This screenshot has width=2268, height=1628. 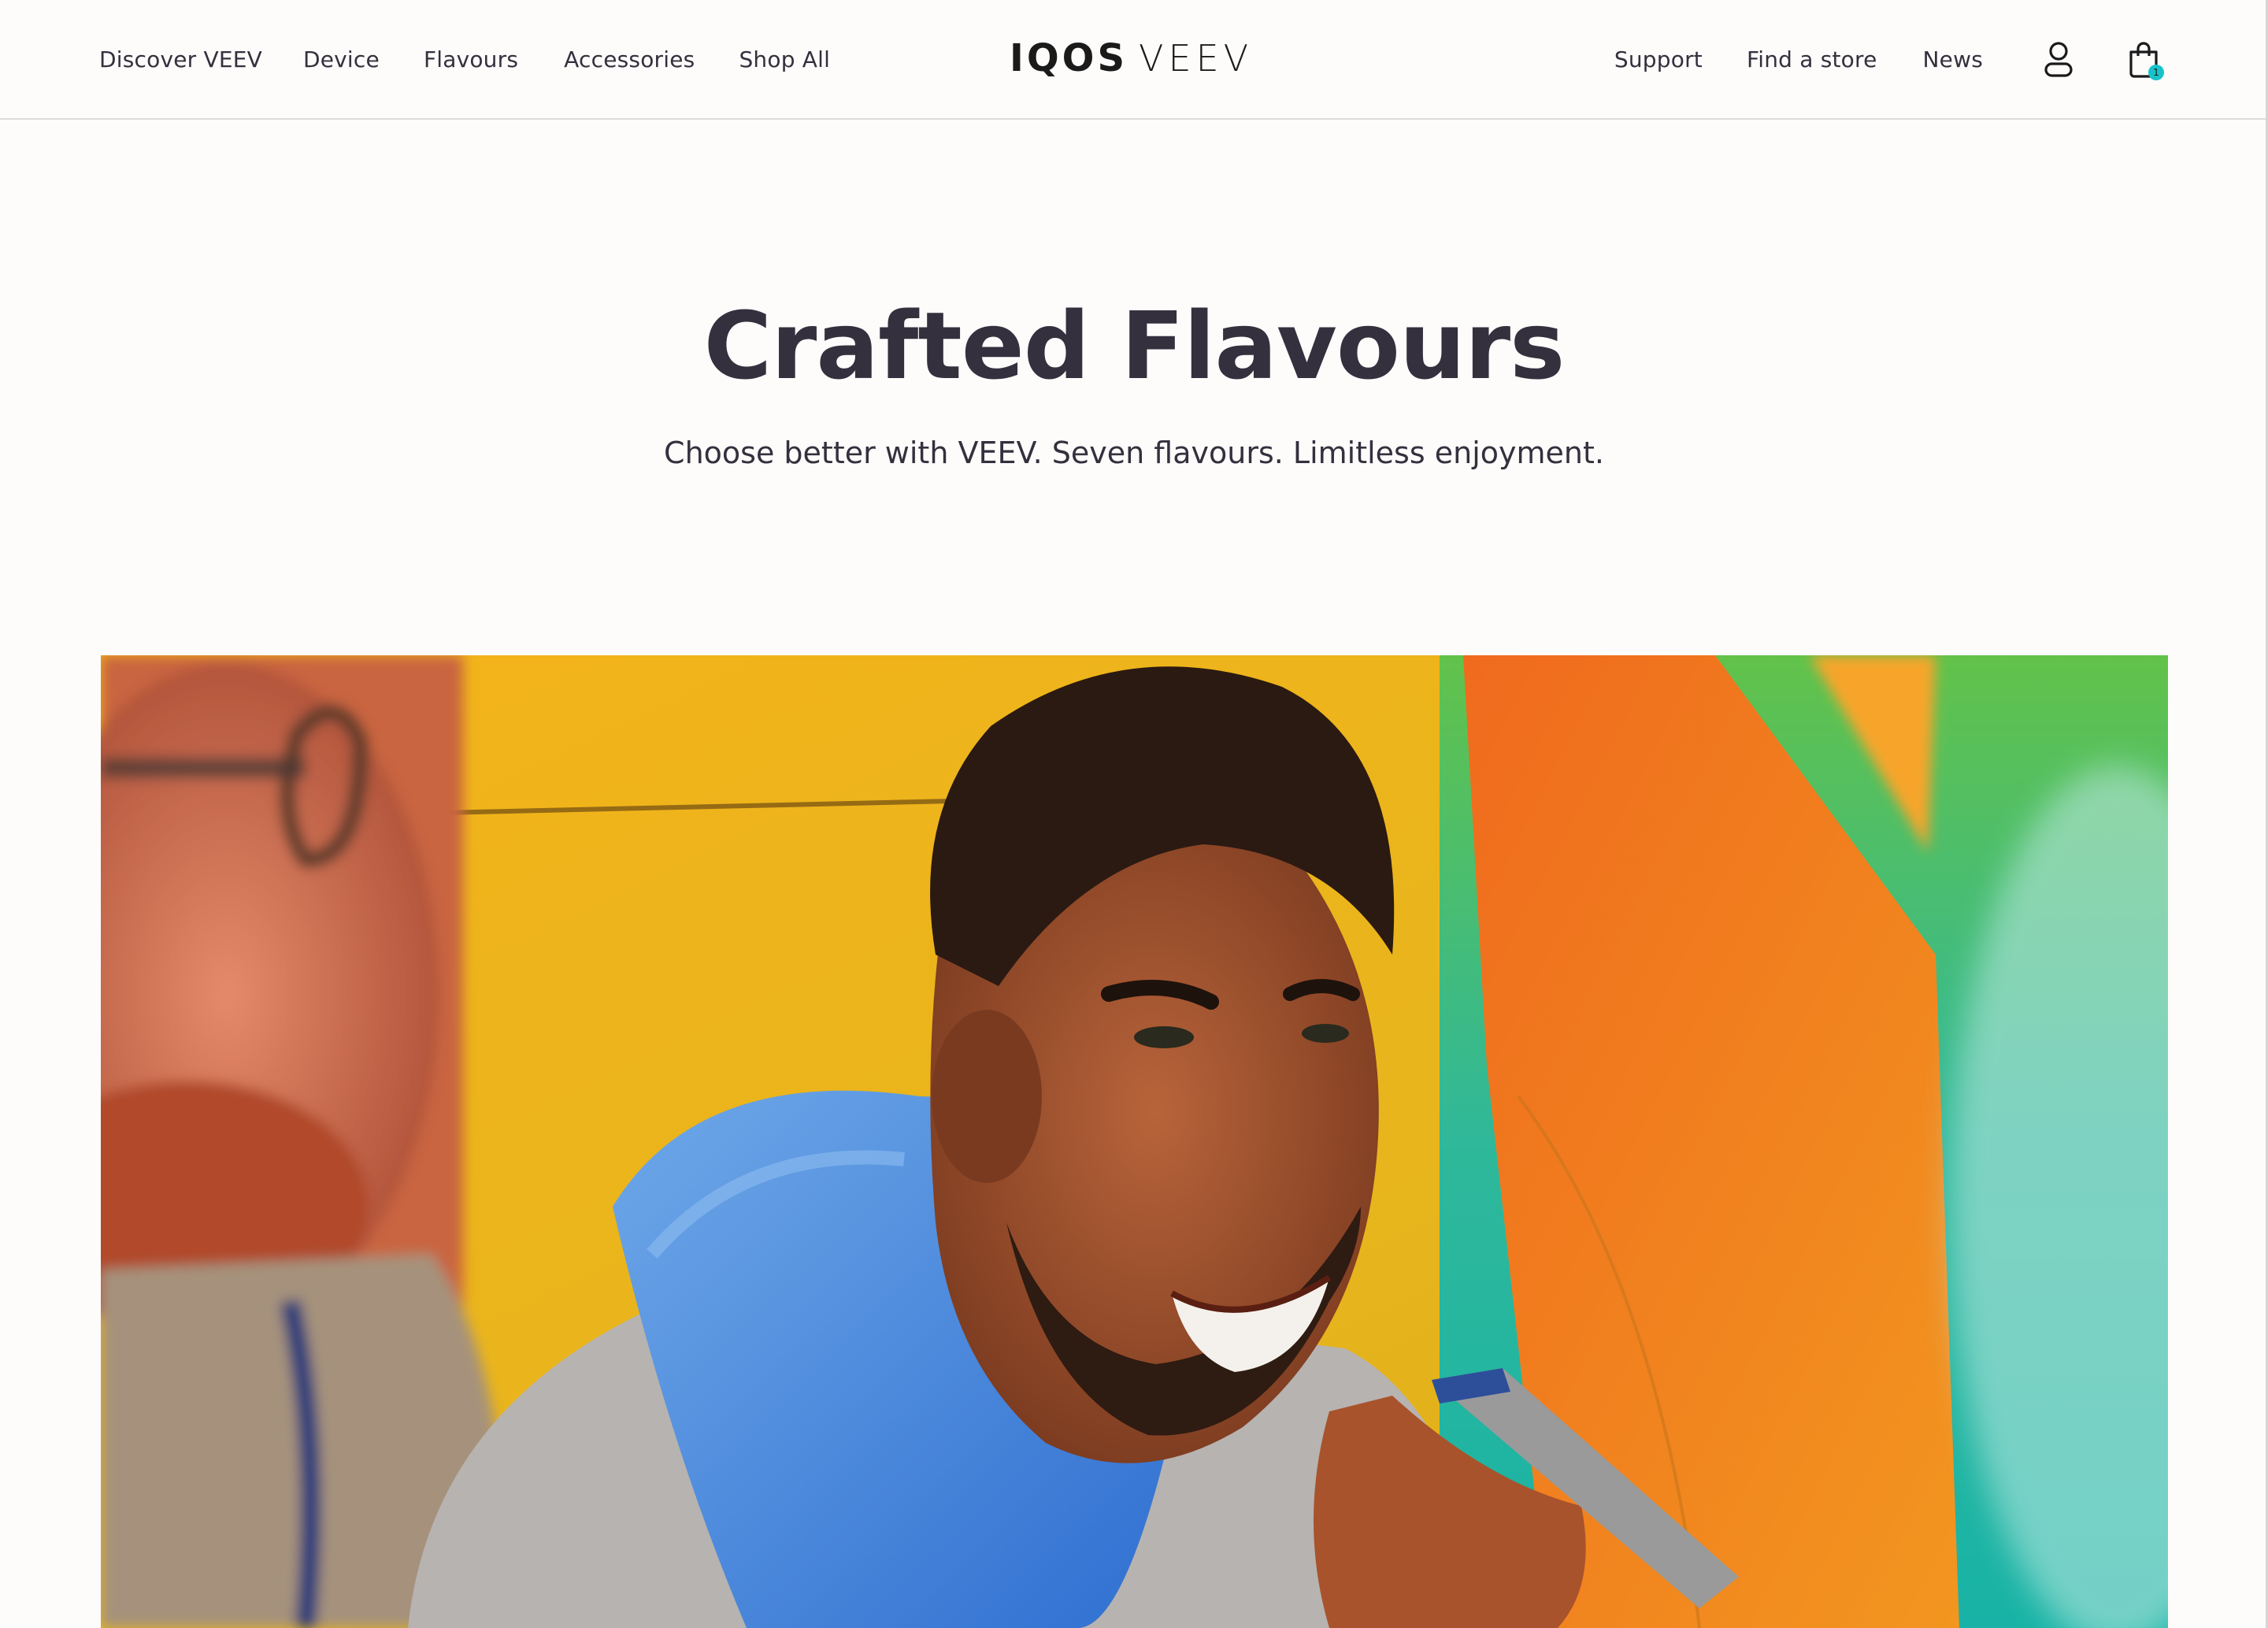 I want to click on nav-device: Device, so click(x=341, y=59).